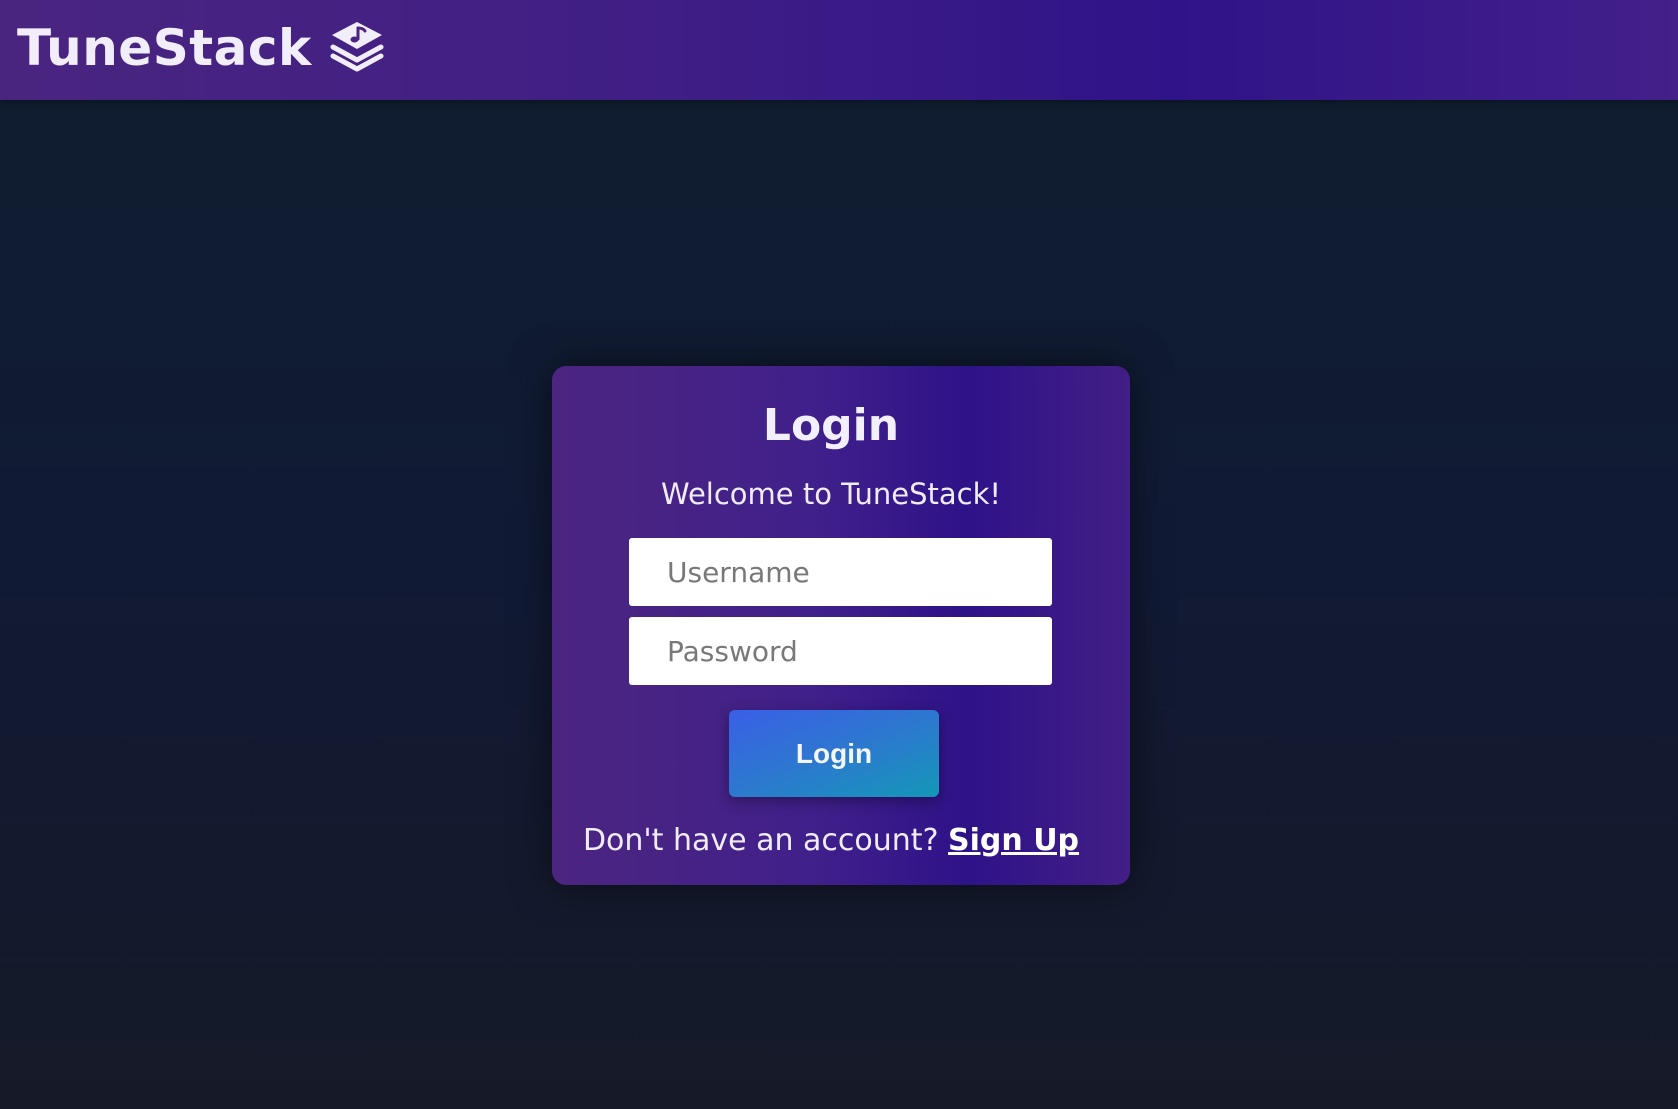 This screenshot has height=1109, width=1678. I want to click on signup-prompt-text: Don't have an account?, so click(765, 840).